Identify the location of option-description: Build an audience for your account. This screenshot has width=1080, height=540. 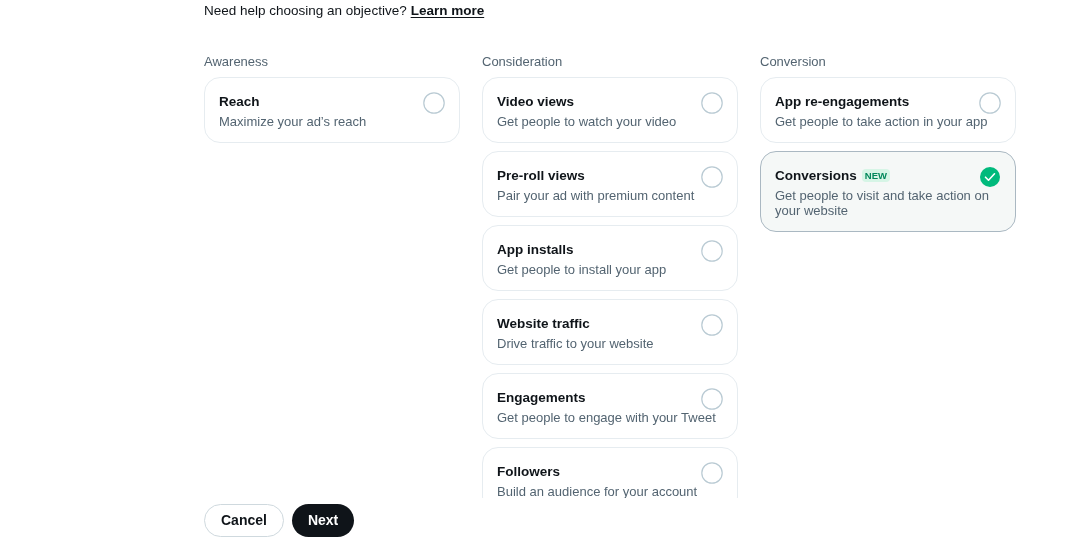
(598, 491).